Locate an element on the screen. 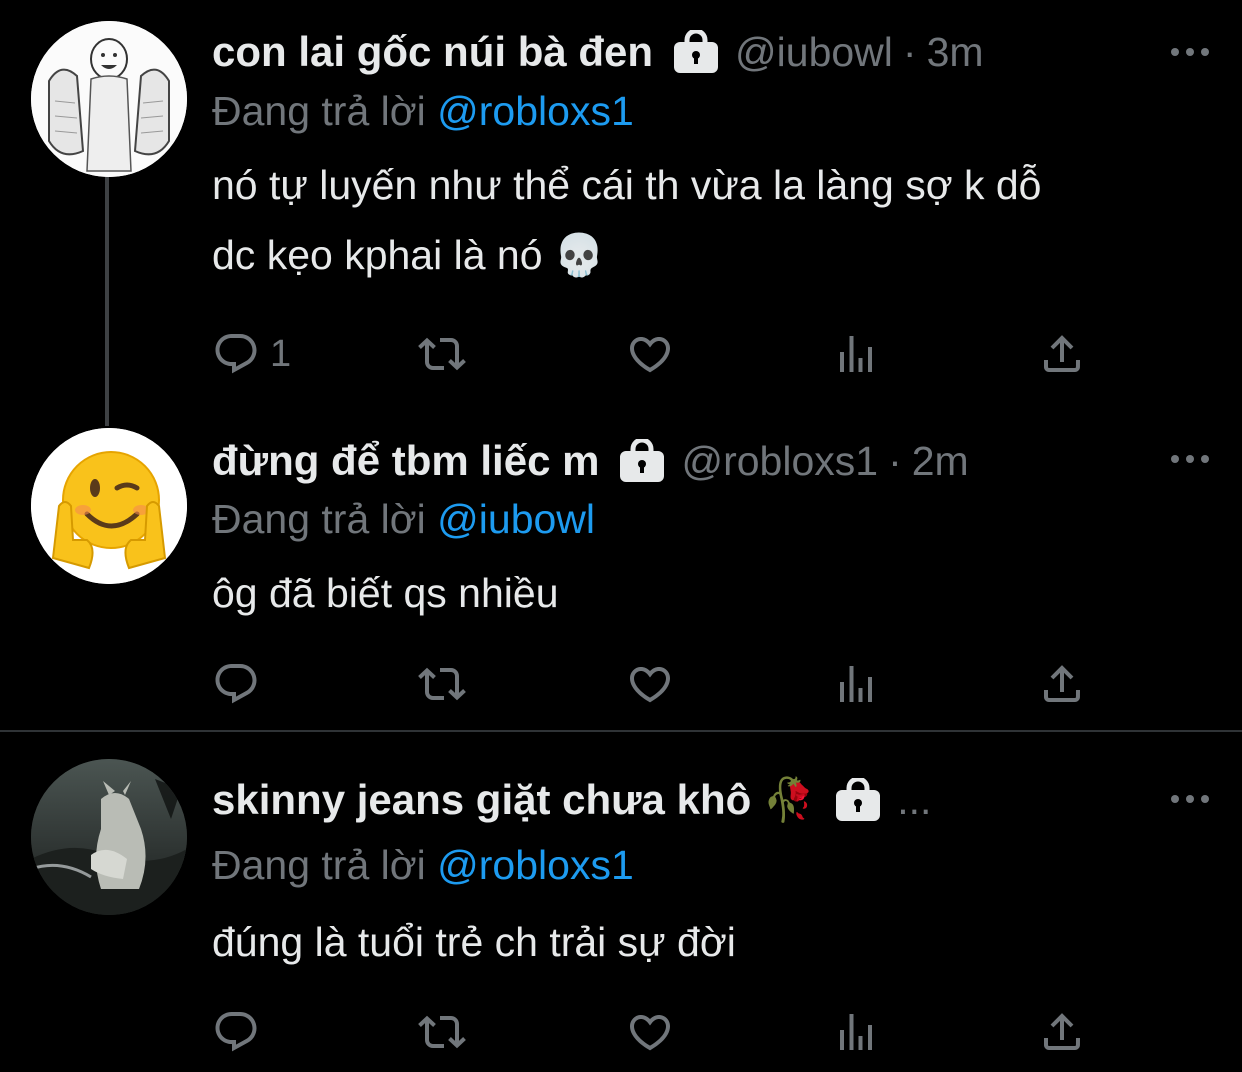 The image size is (1242, 1072). thumbs-up-sketch-avatar-icon is located at coordinates (109, 99).